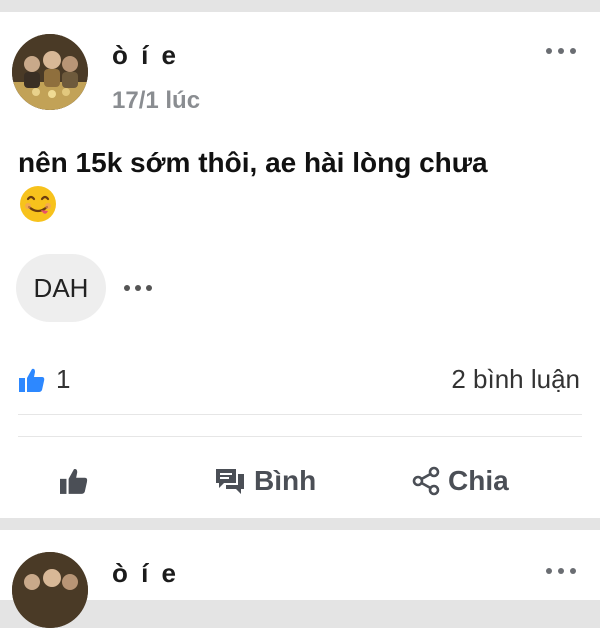  I want to click on share-label: Chia, so click(478, 480).